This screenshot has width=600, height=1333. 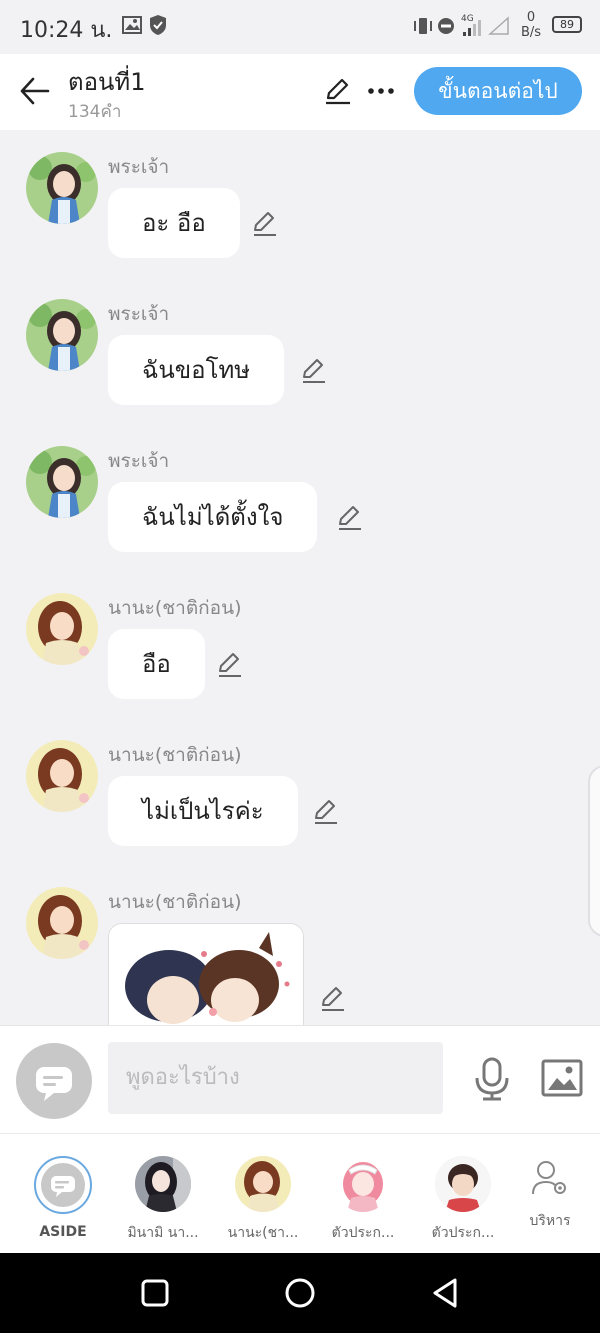 I want to click on aside-icon, so click(x=63, y=1185).